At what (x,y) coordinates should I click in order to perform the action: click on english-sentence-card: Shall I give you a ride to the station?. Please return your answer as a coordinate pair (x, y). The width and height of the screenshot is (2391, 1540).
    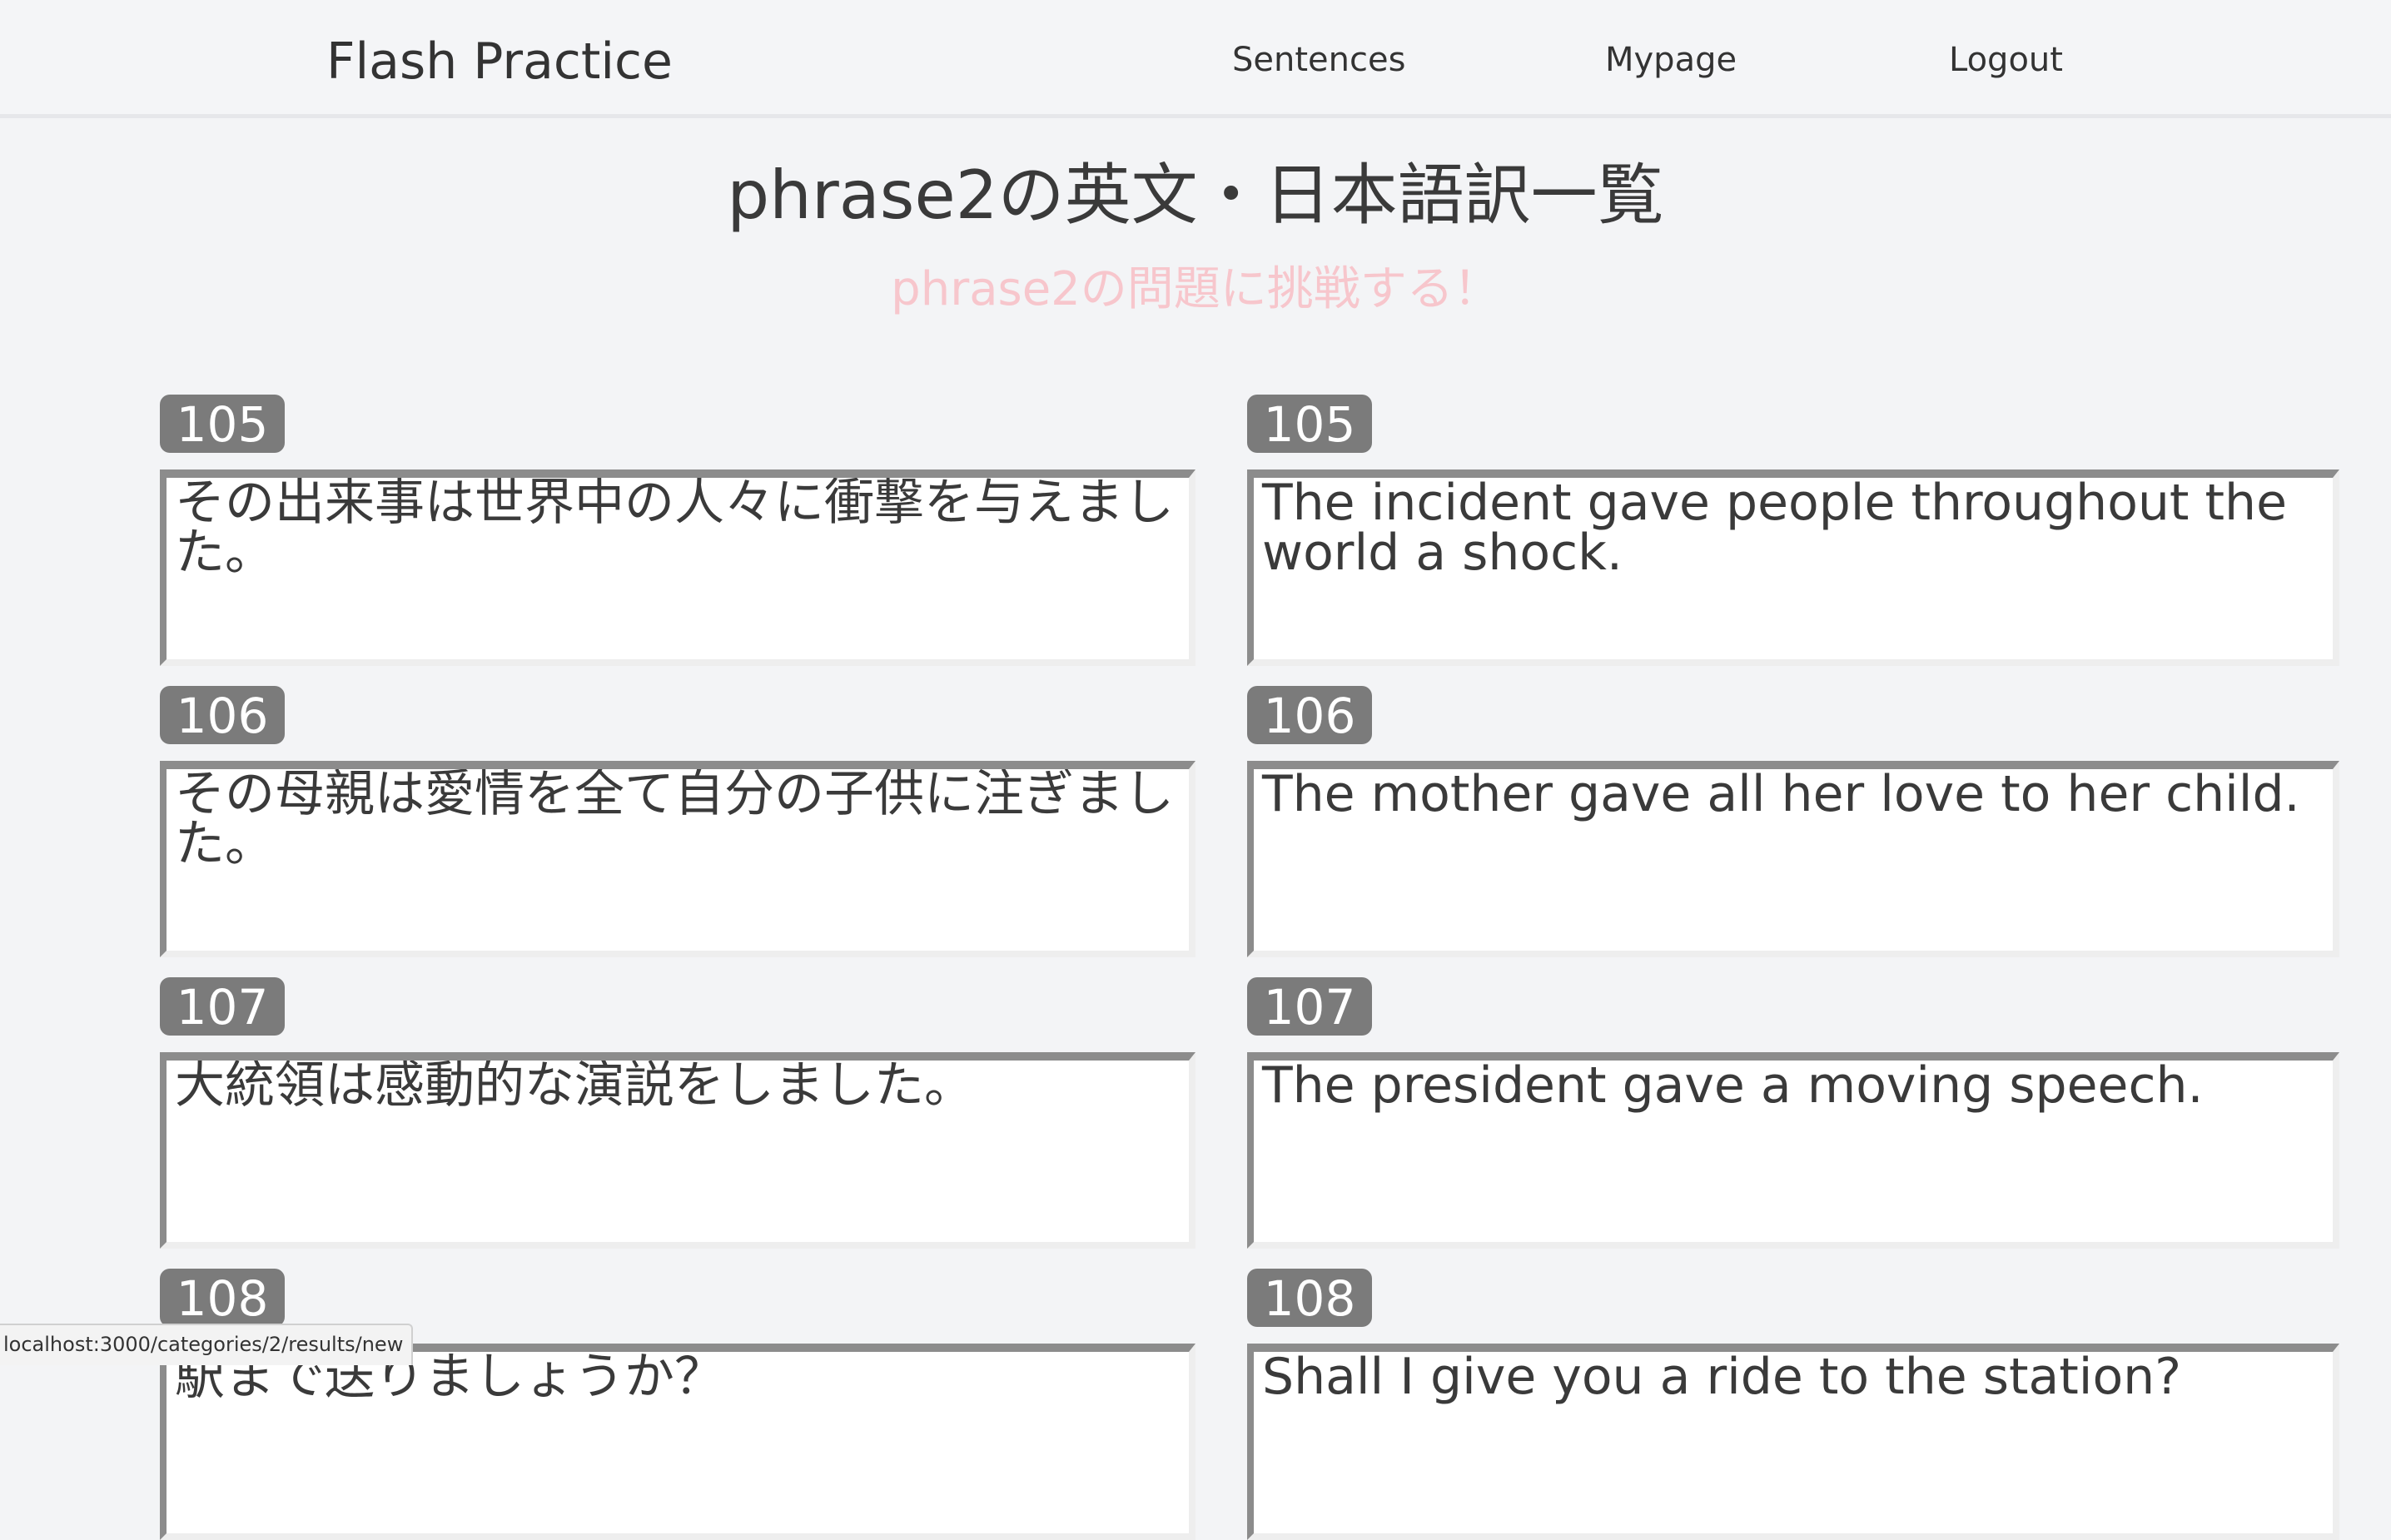
    Looking at the image, I should click on (1793, 1442).